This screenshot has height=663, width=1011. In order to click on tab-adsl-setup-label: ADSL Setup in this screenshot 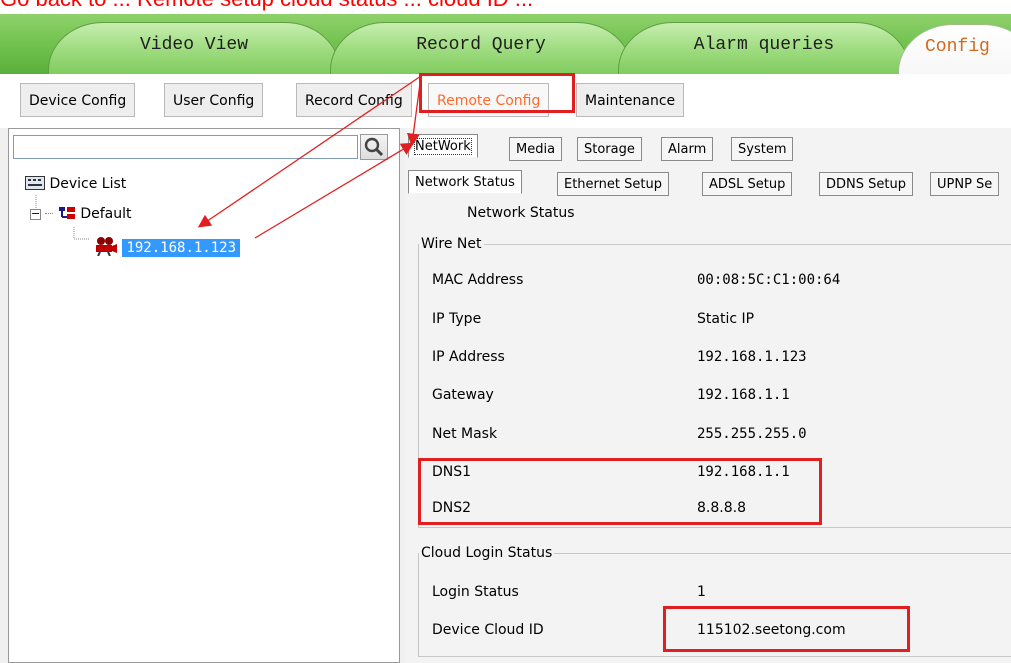, I will do `click(747, 184)`.